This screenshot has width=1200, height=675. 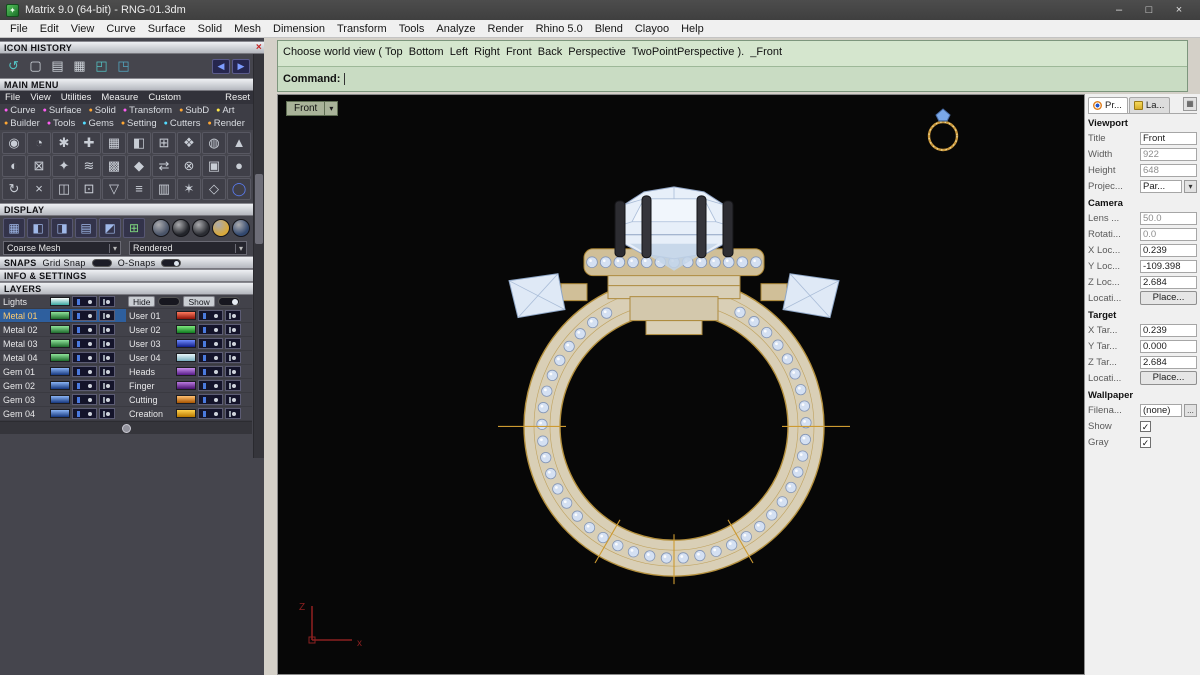 I want to click on menu-edit: Edit, so click(x=49, y=29).